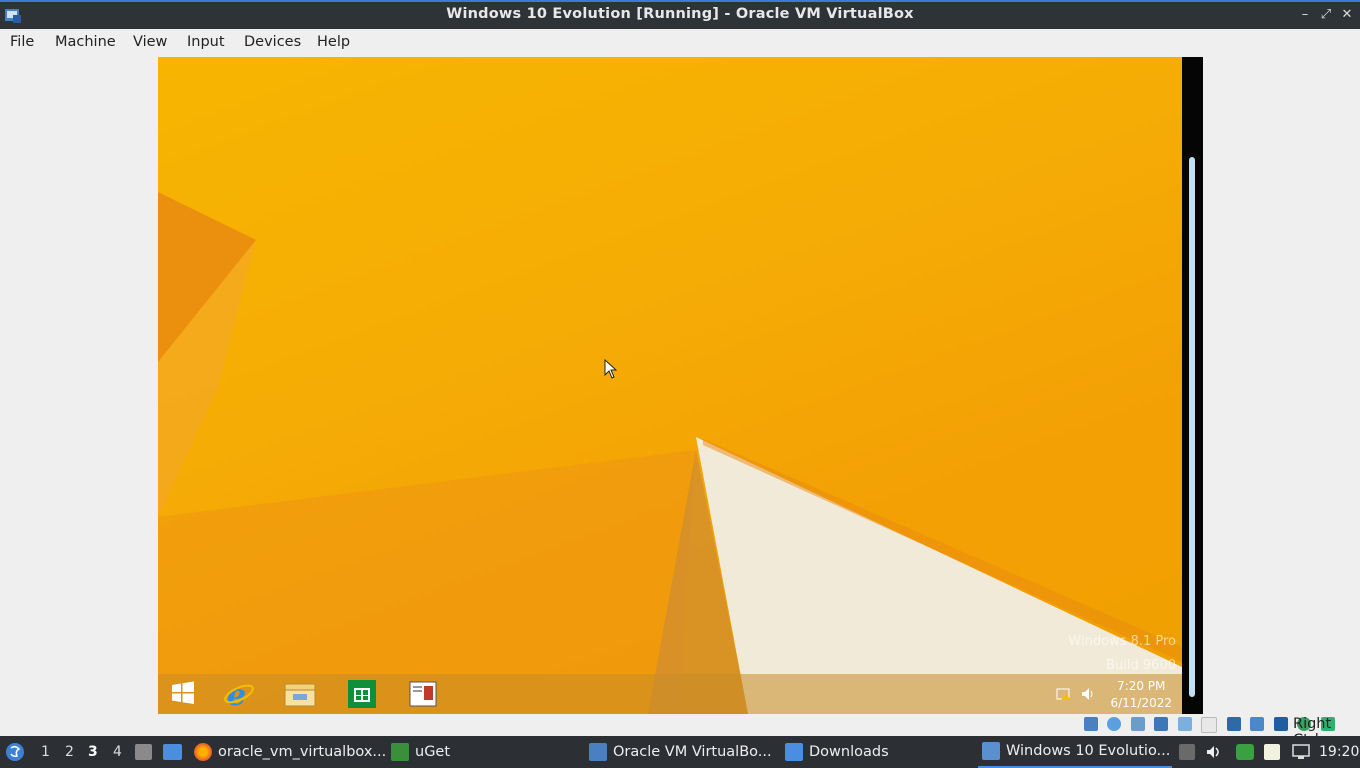  I want to click on task-downloads: Downloads, so click(837, 752).